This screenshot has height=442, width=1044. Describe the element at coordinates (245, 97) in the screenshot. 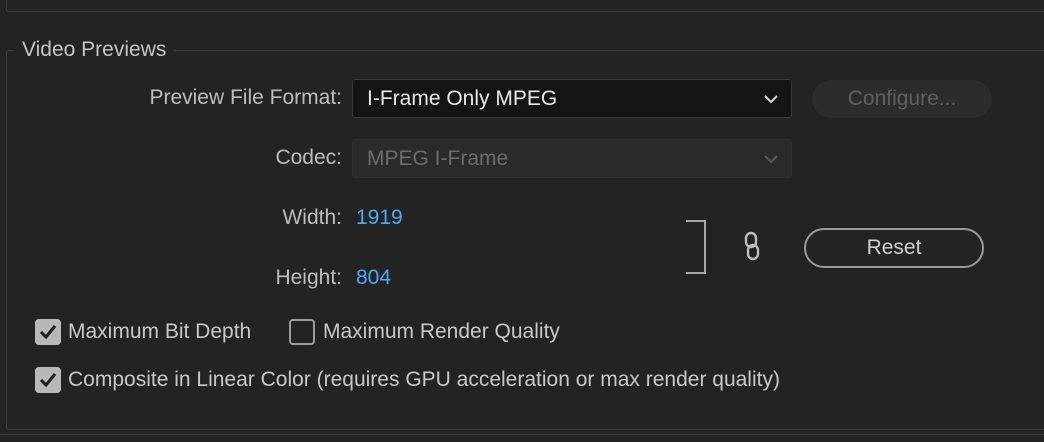

I see `preview-format-label: Preview File Format:` at that location.